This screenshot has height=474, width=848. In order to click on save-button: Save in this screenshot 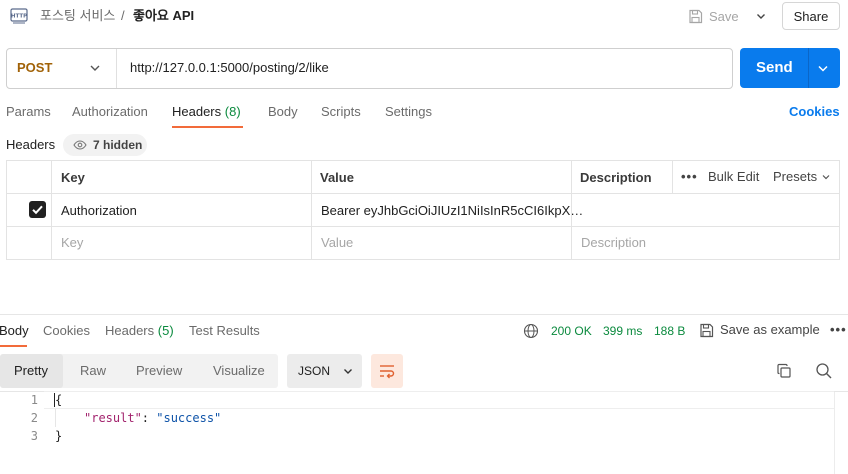, I will do `click(713, 16)`.